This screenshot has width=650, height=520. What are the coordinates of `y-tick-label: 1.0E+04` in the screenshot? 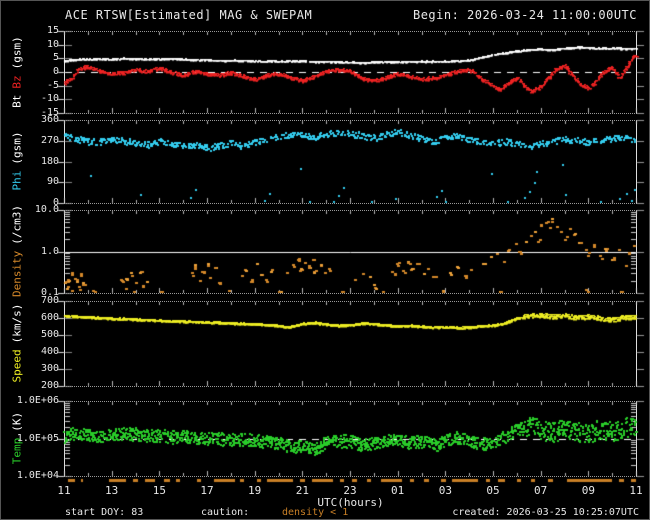 It's located at (37, 475).